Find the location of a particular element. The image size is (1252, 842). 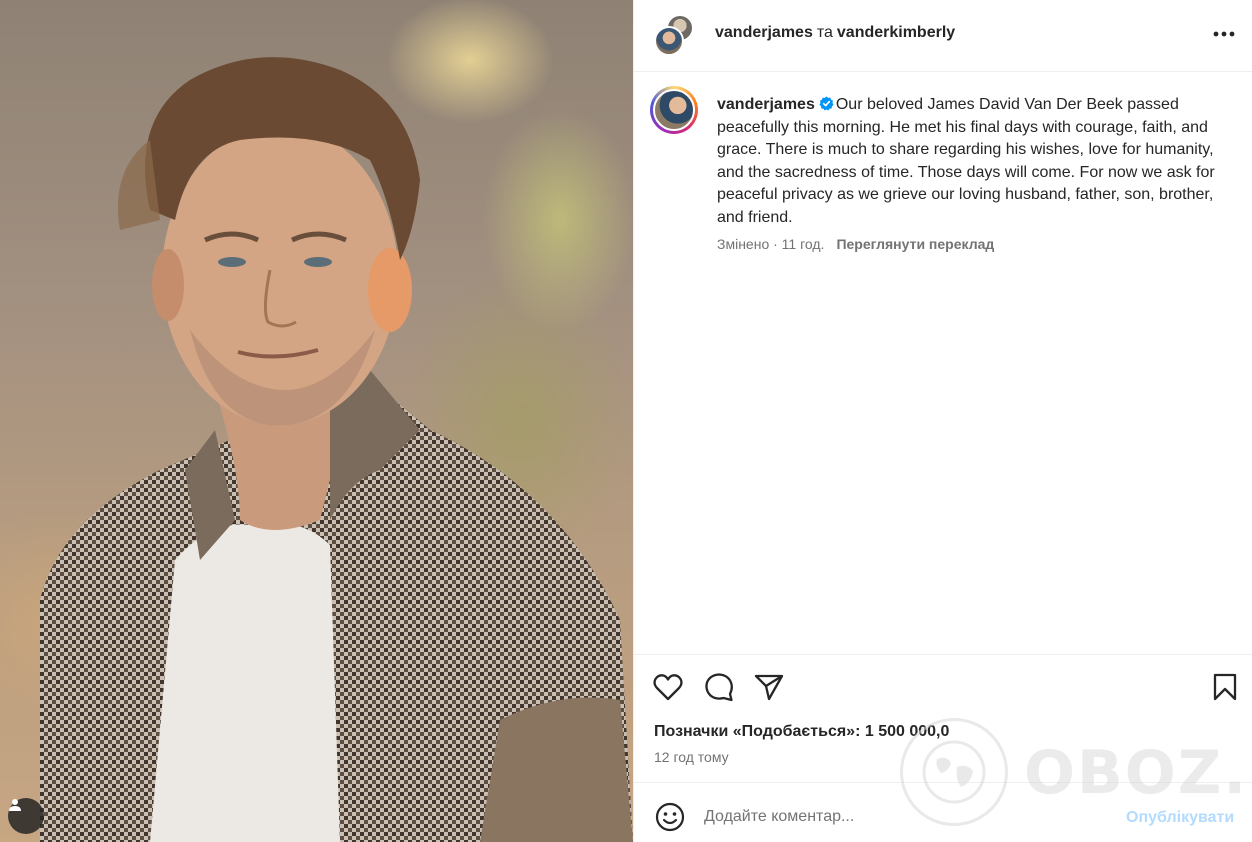

likes-count: Позначки «Подобається»: 1 500 000,0 is located at coordinates (801, 732).